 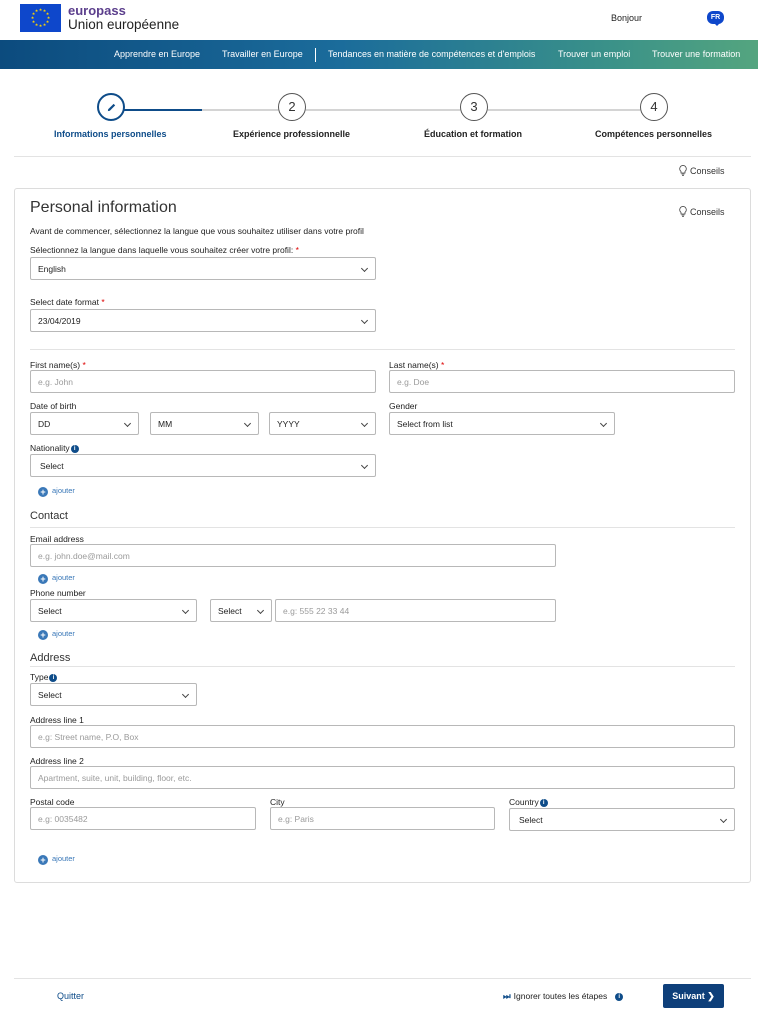 What do you see at coordinates (277, 802) in the screenshot?
I see `city-label: City` at bounding box center [277, 802].